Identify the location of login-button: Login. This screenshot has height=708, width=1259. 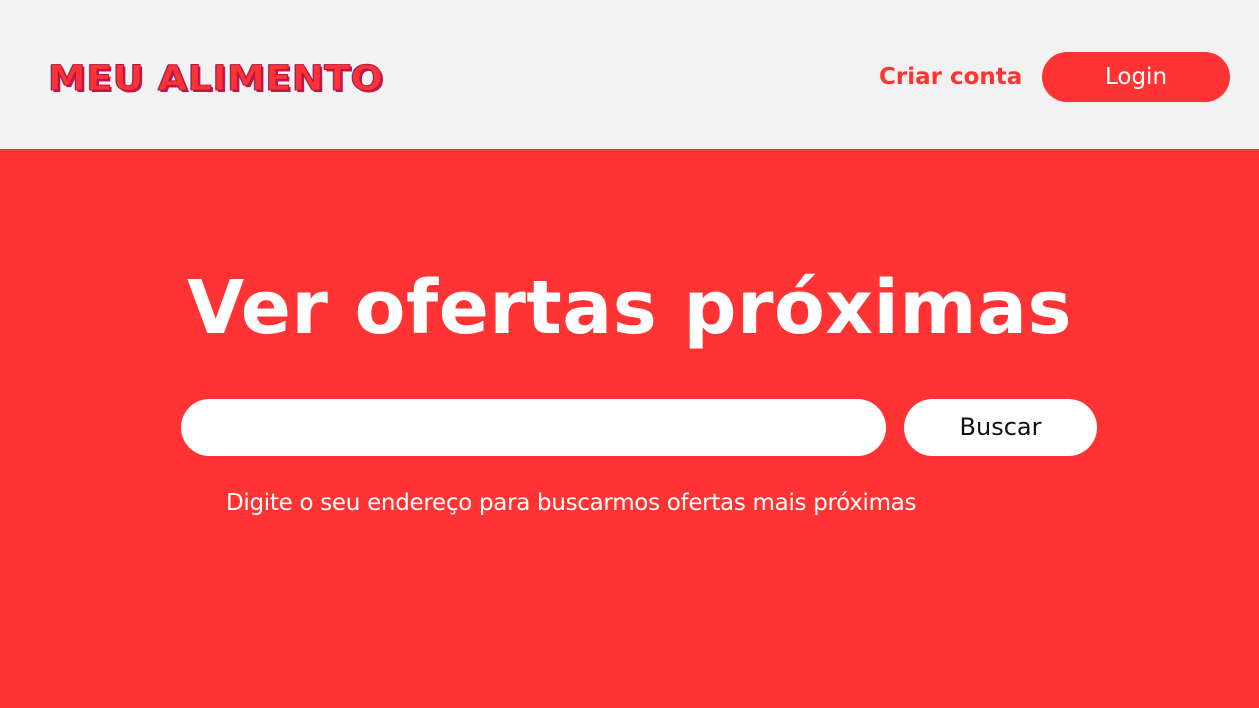
(1136, 77).